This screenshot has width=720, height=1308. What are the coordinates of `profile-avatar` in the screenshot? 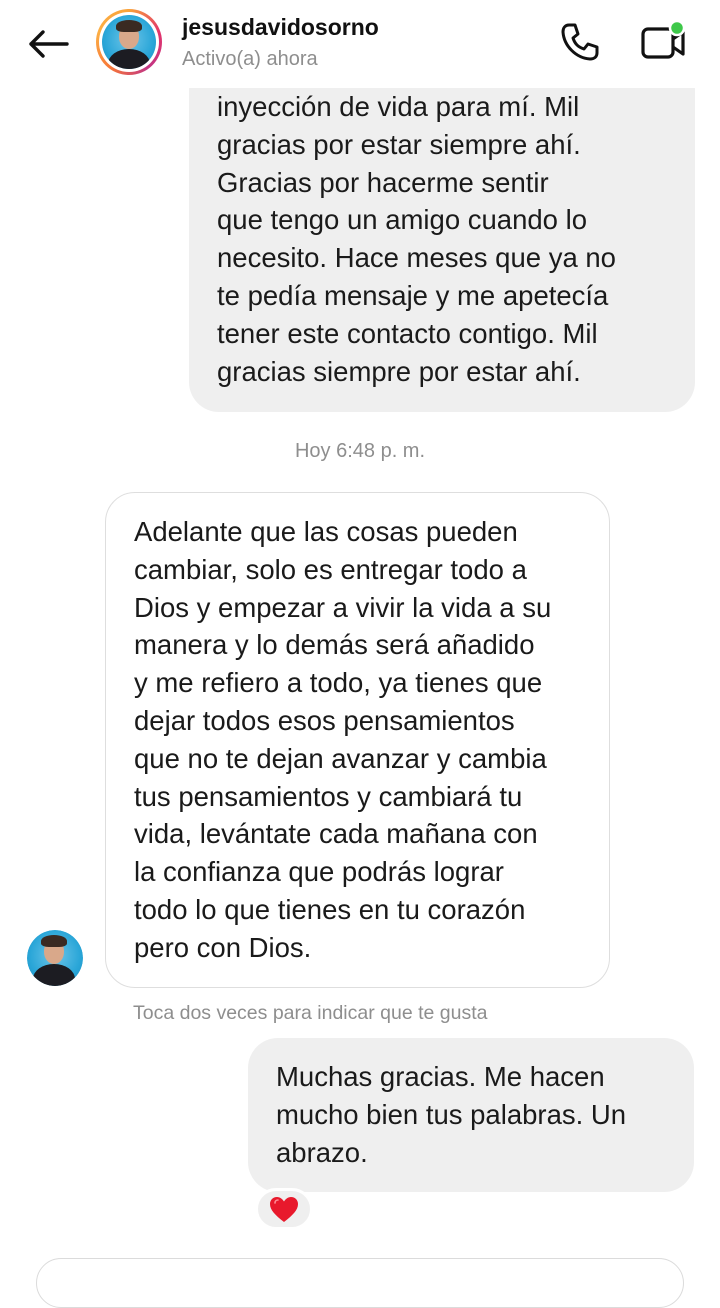 It's located at (129, 42).